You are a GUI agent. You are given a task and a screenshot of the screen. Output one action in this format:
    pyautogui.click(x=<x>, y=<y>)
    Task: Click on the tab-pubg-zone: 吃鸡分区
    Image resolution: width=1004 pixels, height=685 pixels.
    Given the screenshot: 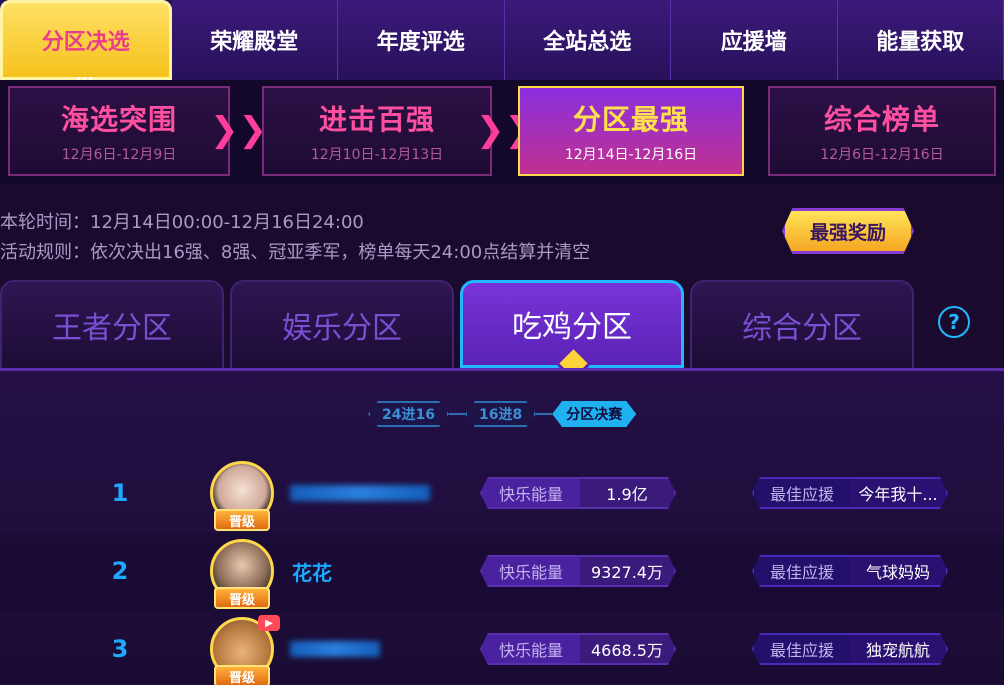 What is the action you would take?
    pyautogui.click(x=572, y=324)
    